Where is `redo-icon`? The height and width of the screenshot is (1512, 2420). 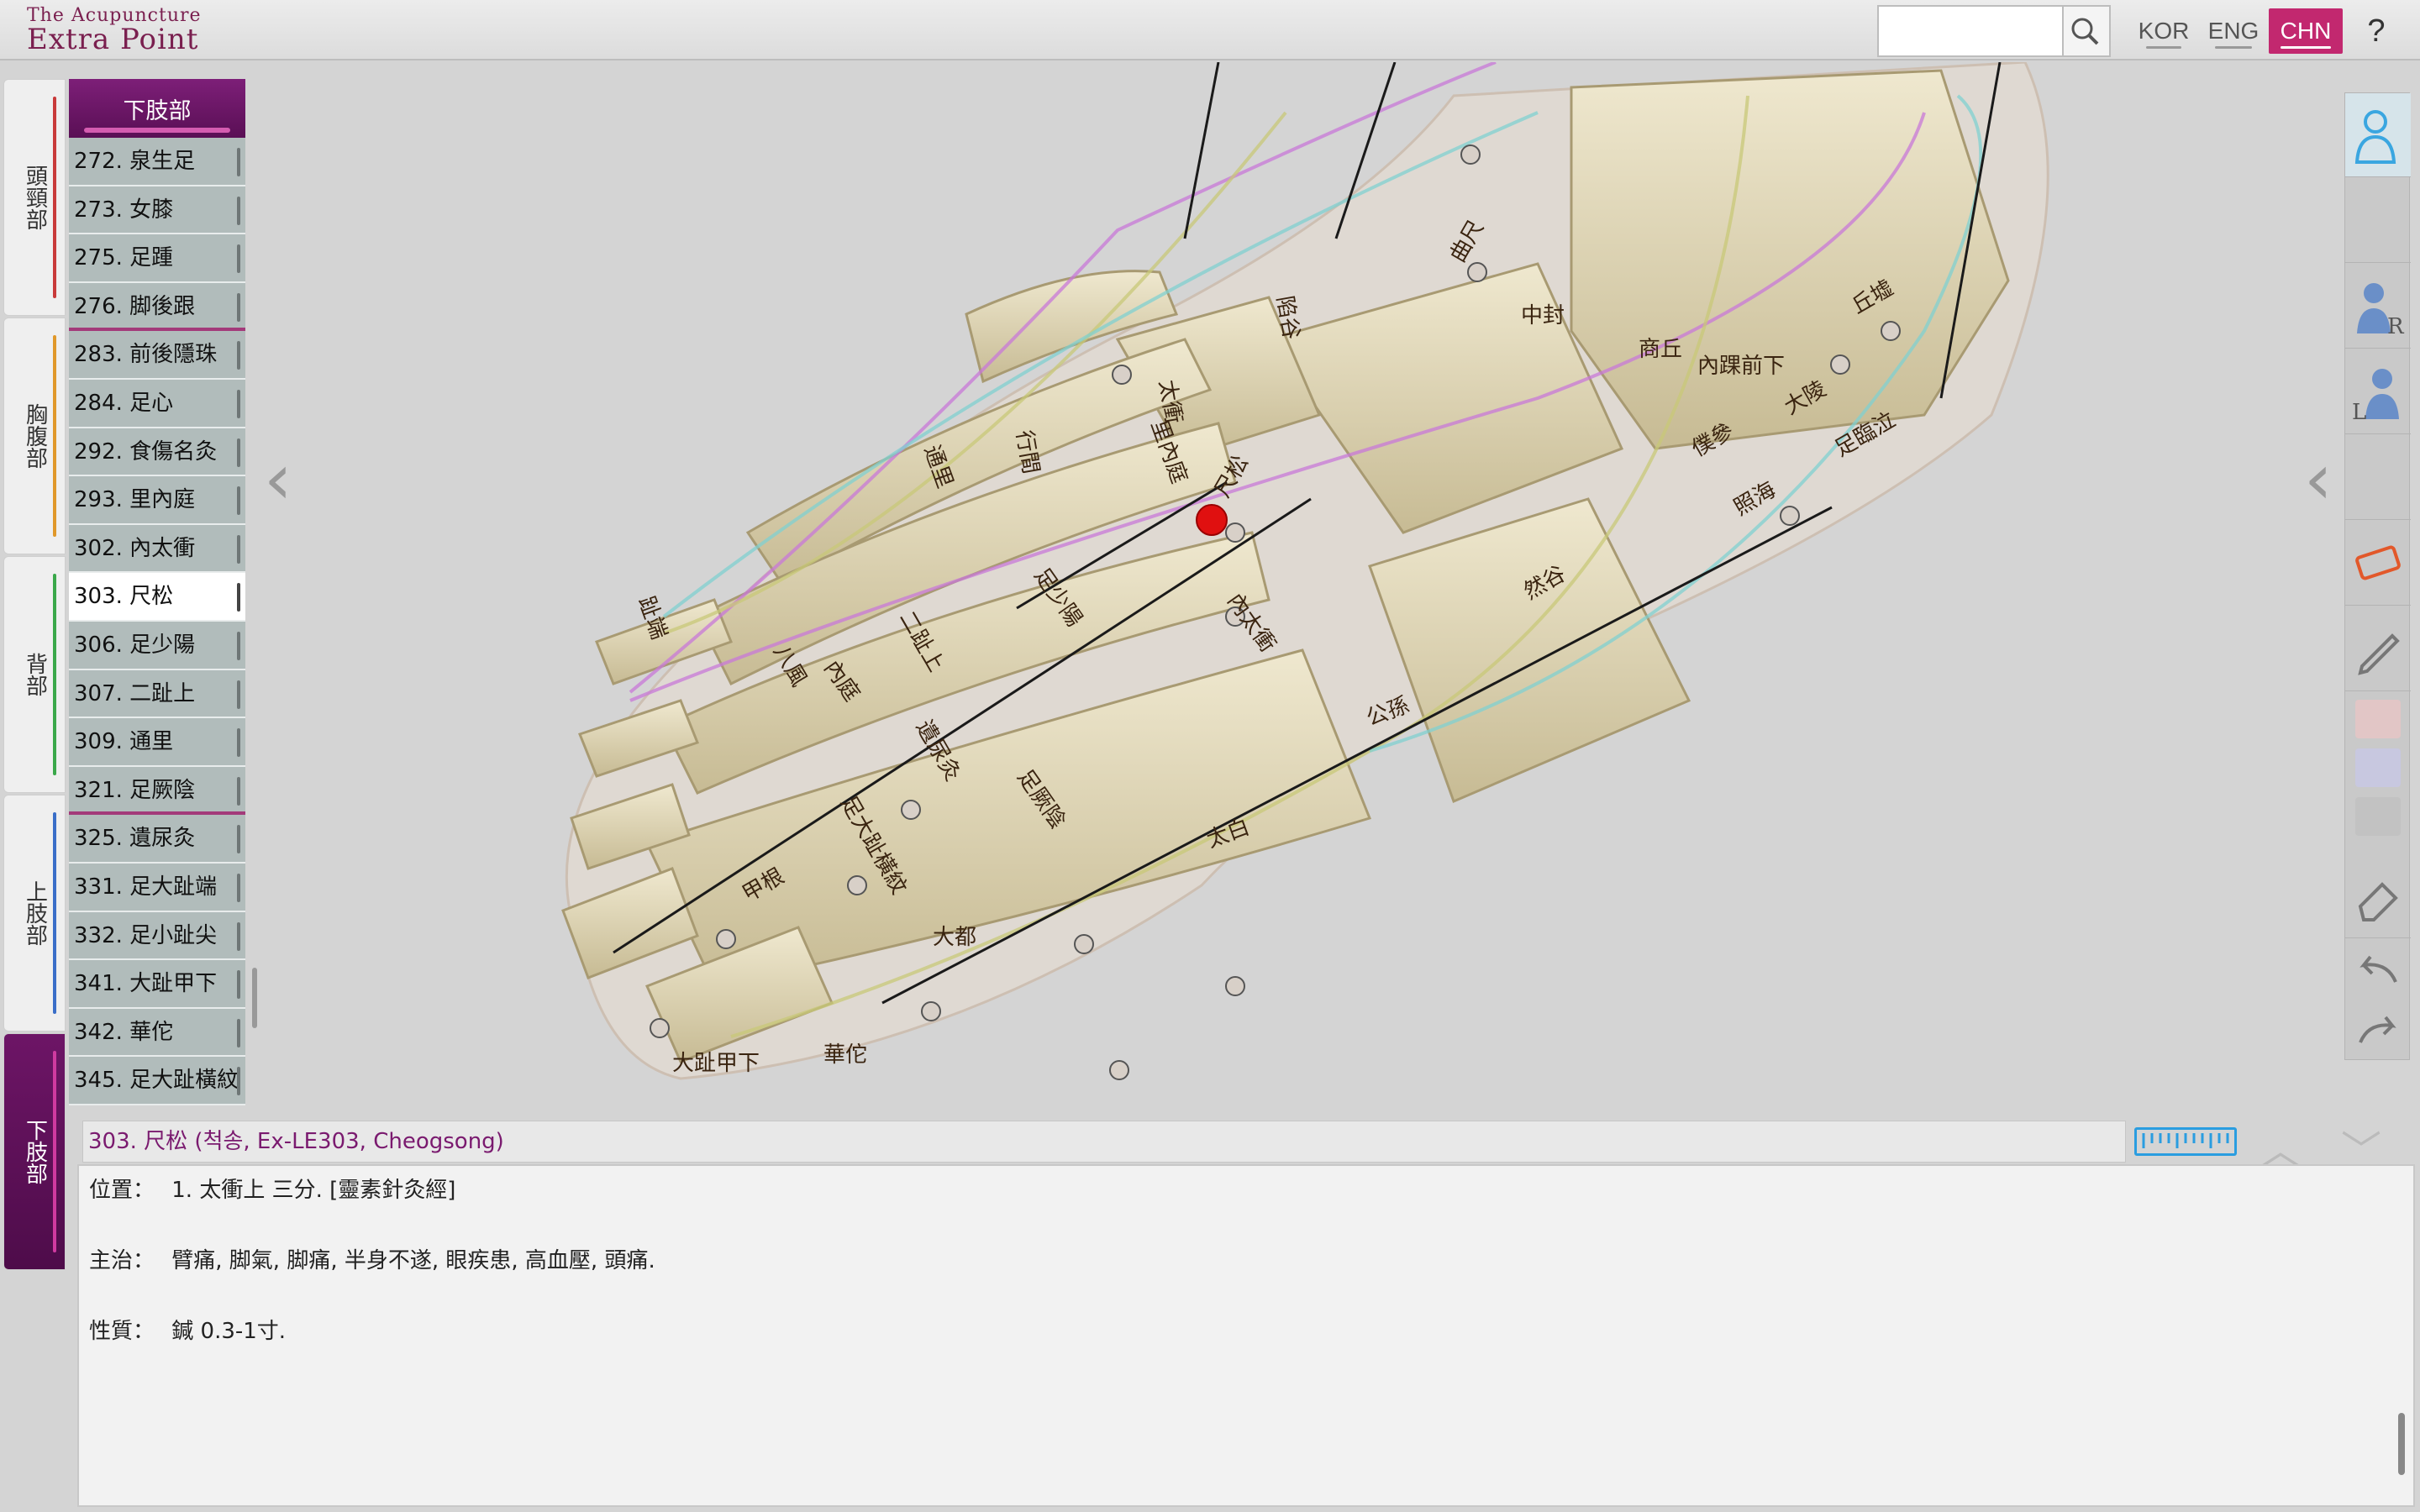 redo-icon is located at coordinates (2377, 1029).